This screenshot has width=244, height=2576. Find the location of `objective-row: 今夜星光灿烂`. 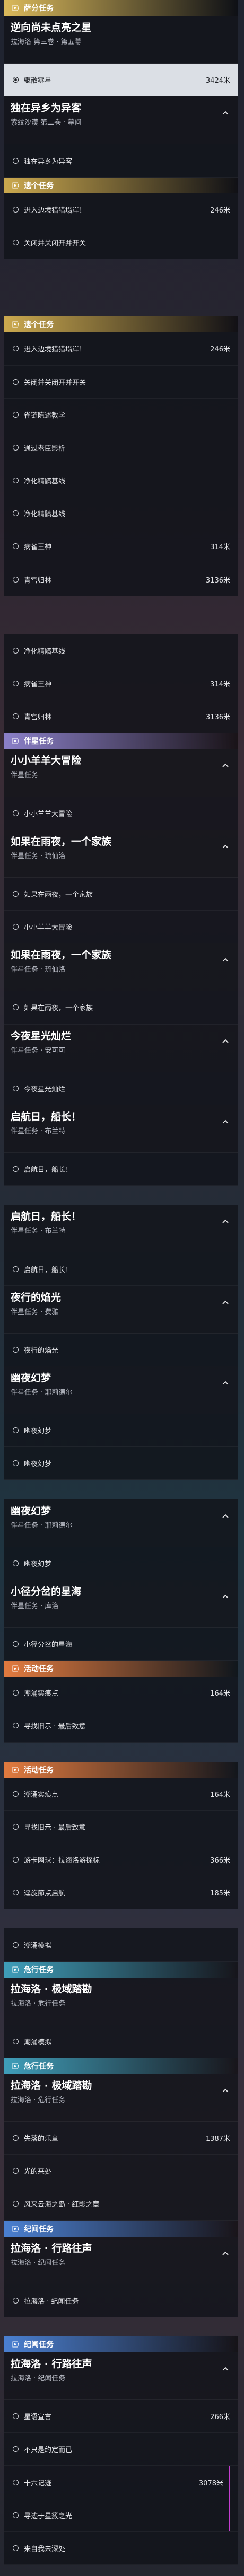

objective-row: 今夜星光灿烂 is located at coordinates (121, 1088).